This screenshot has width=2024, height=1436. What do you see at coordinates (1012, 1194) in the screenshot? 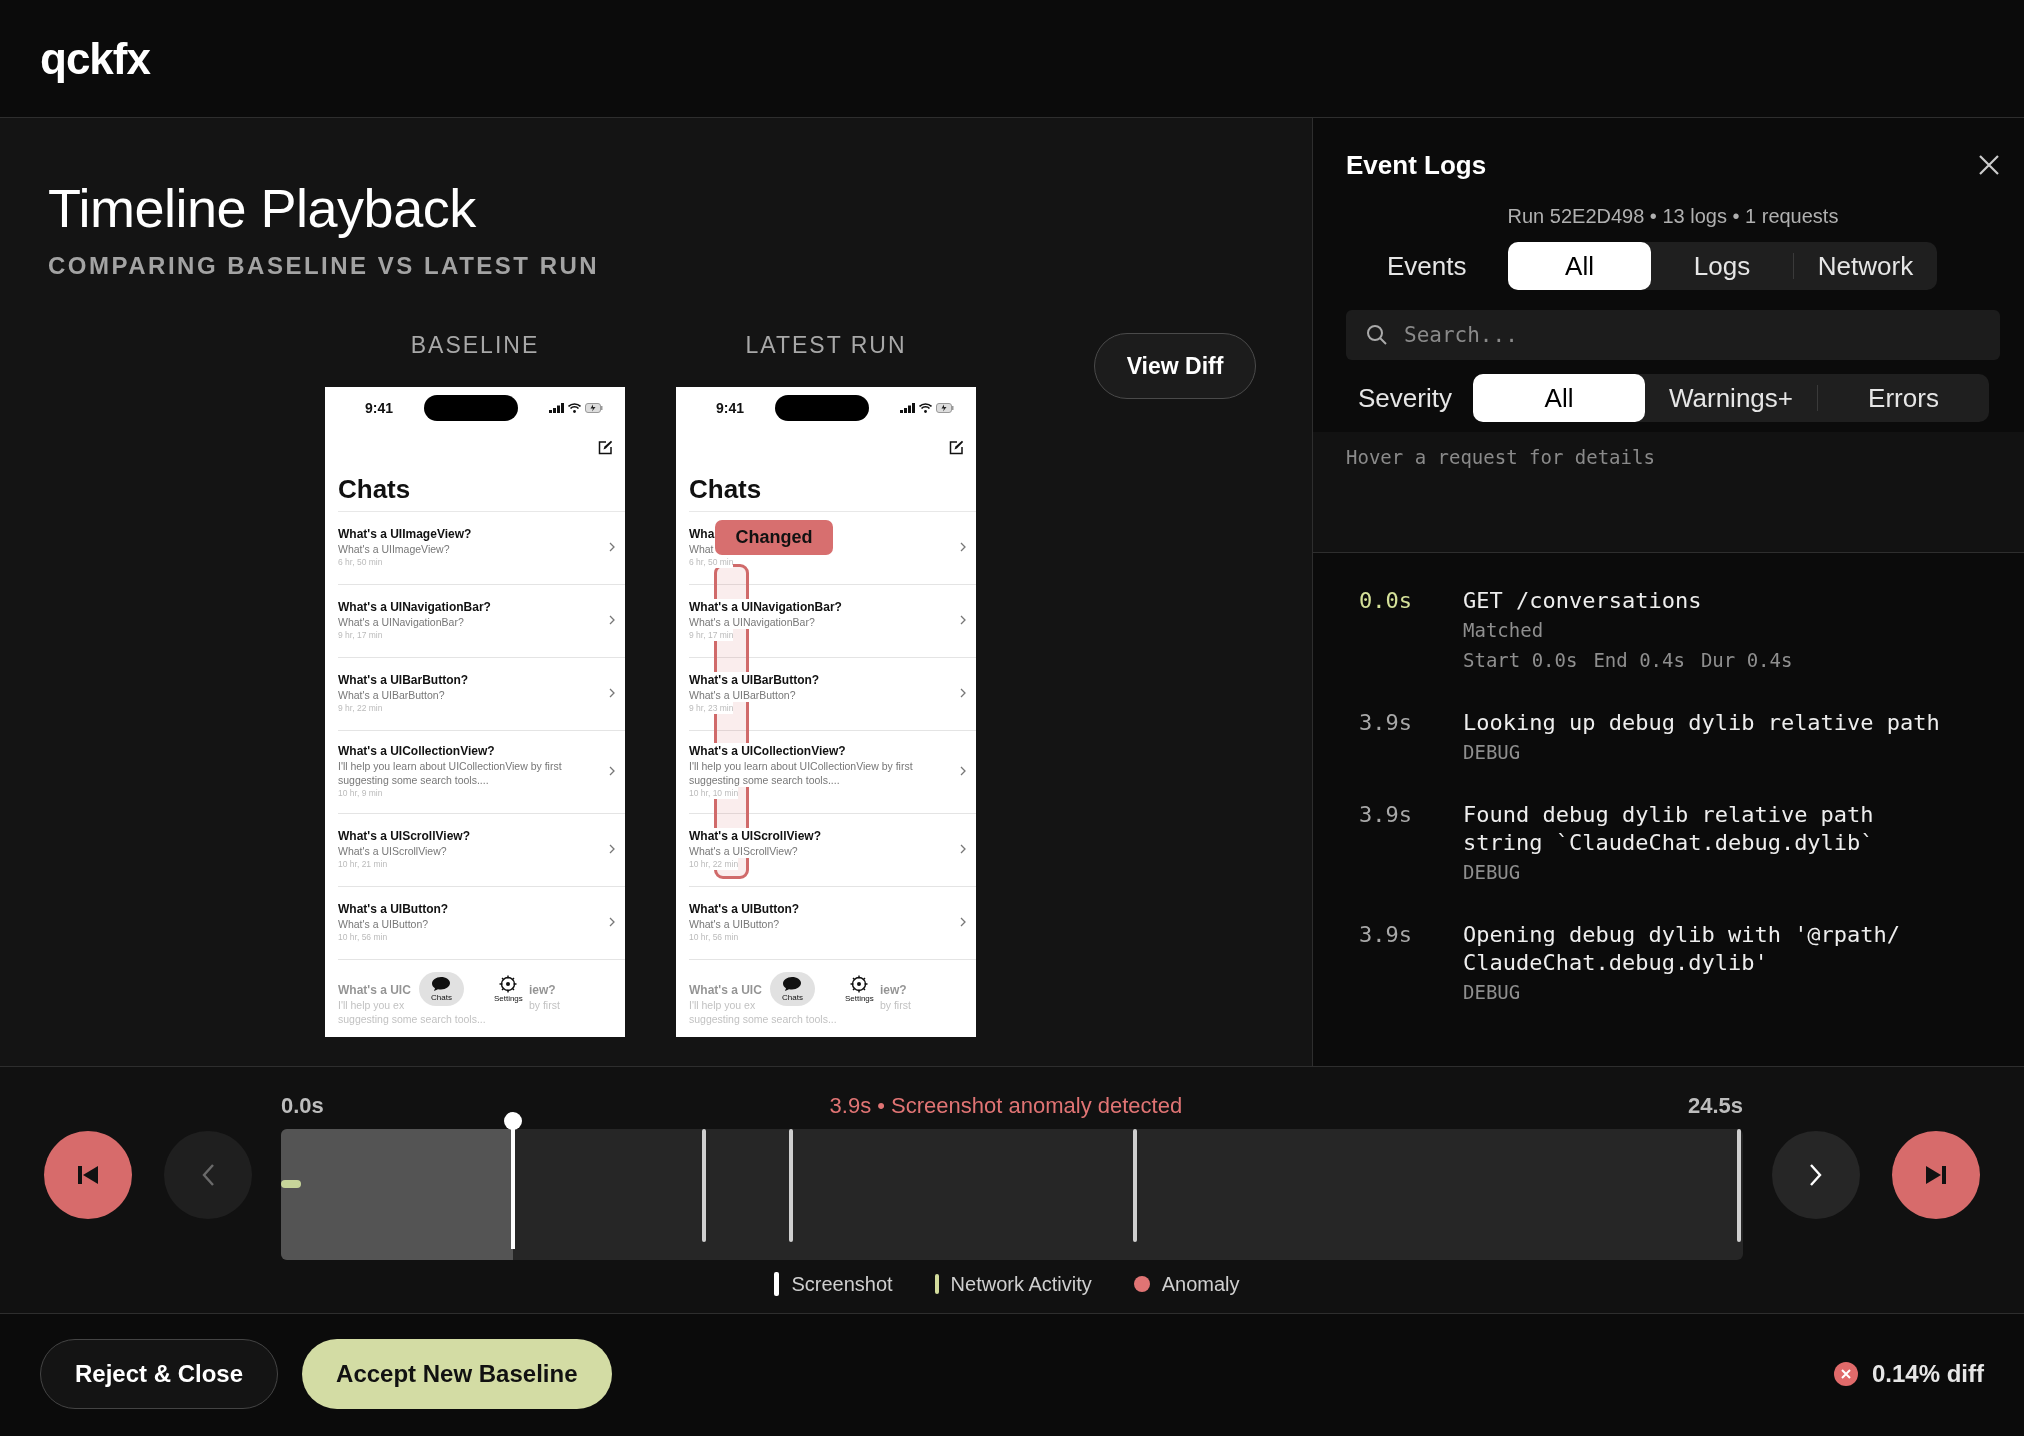
I see `timeline-track` at bounding box center [1012, 1194].